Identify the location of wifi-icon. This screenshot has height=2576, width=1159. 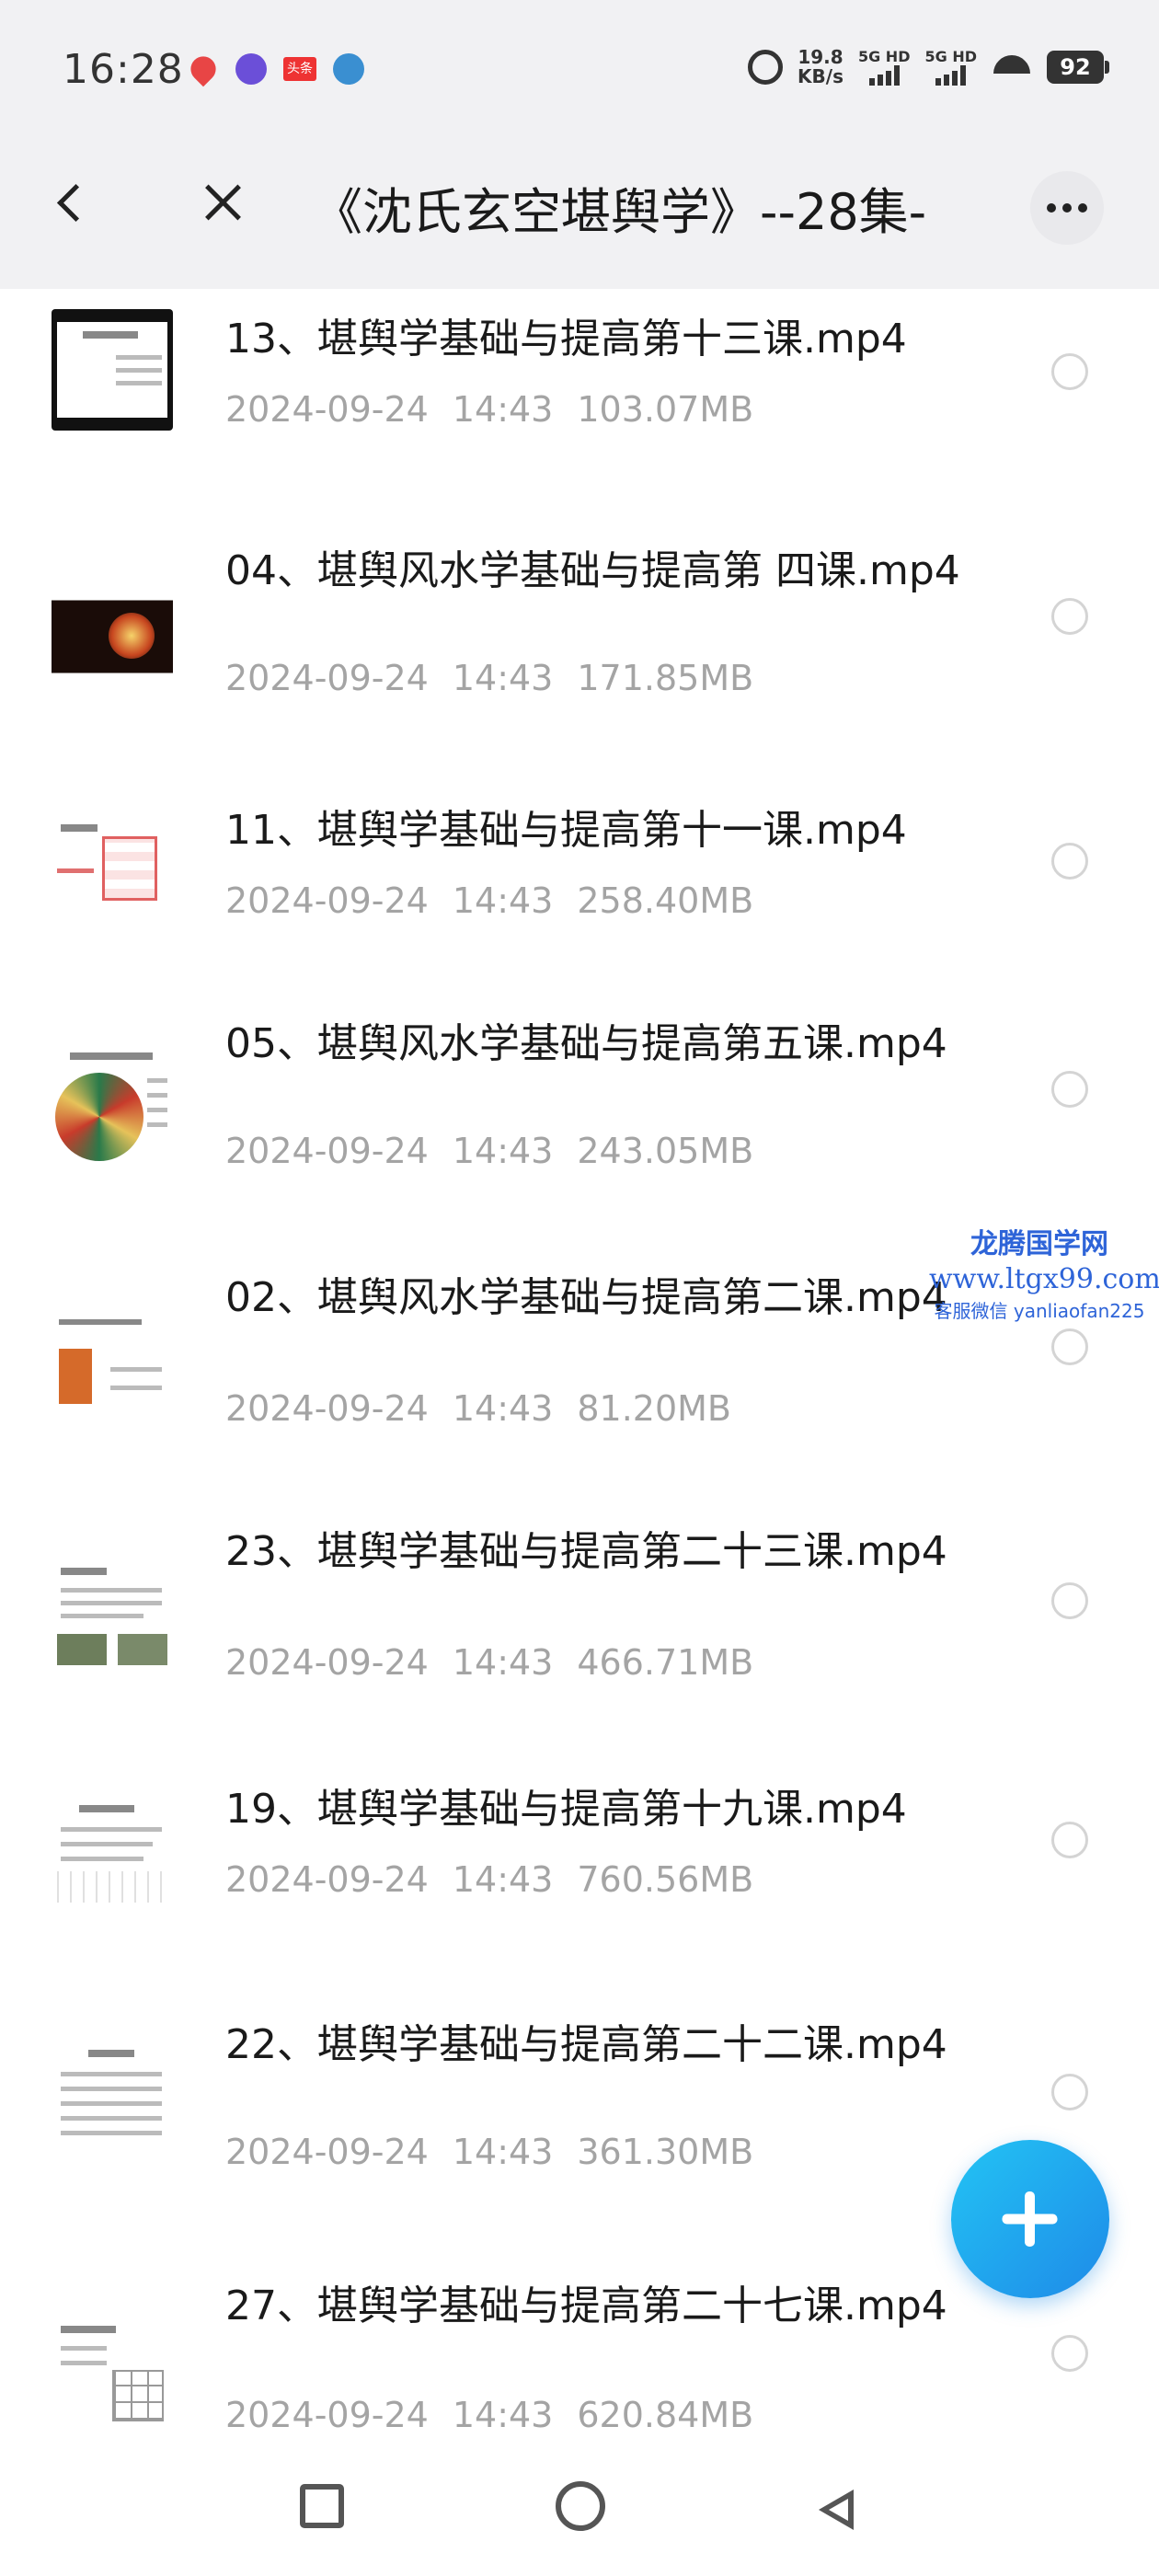
(1012, 67).